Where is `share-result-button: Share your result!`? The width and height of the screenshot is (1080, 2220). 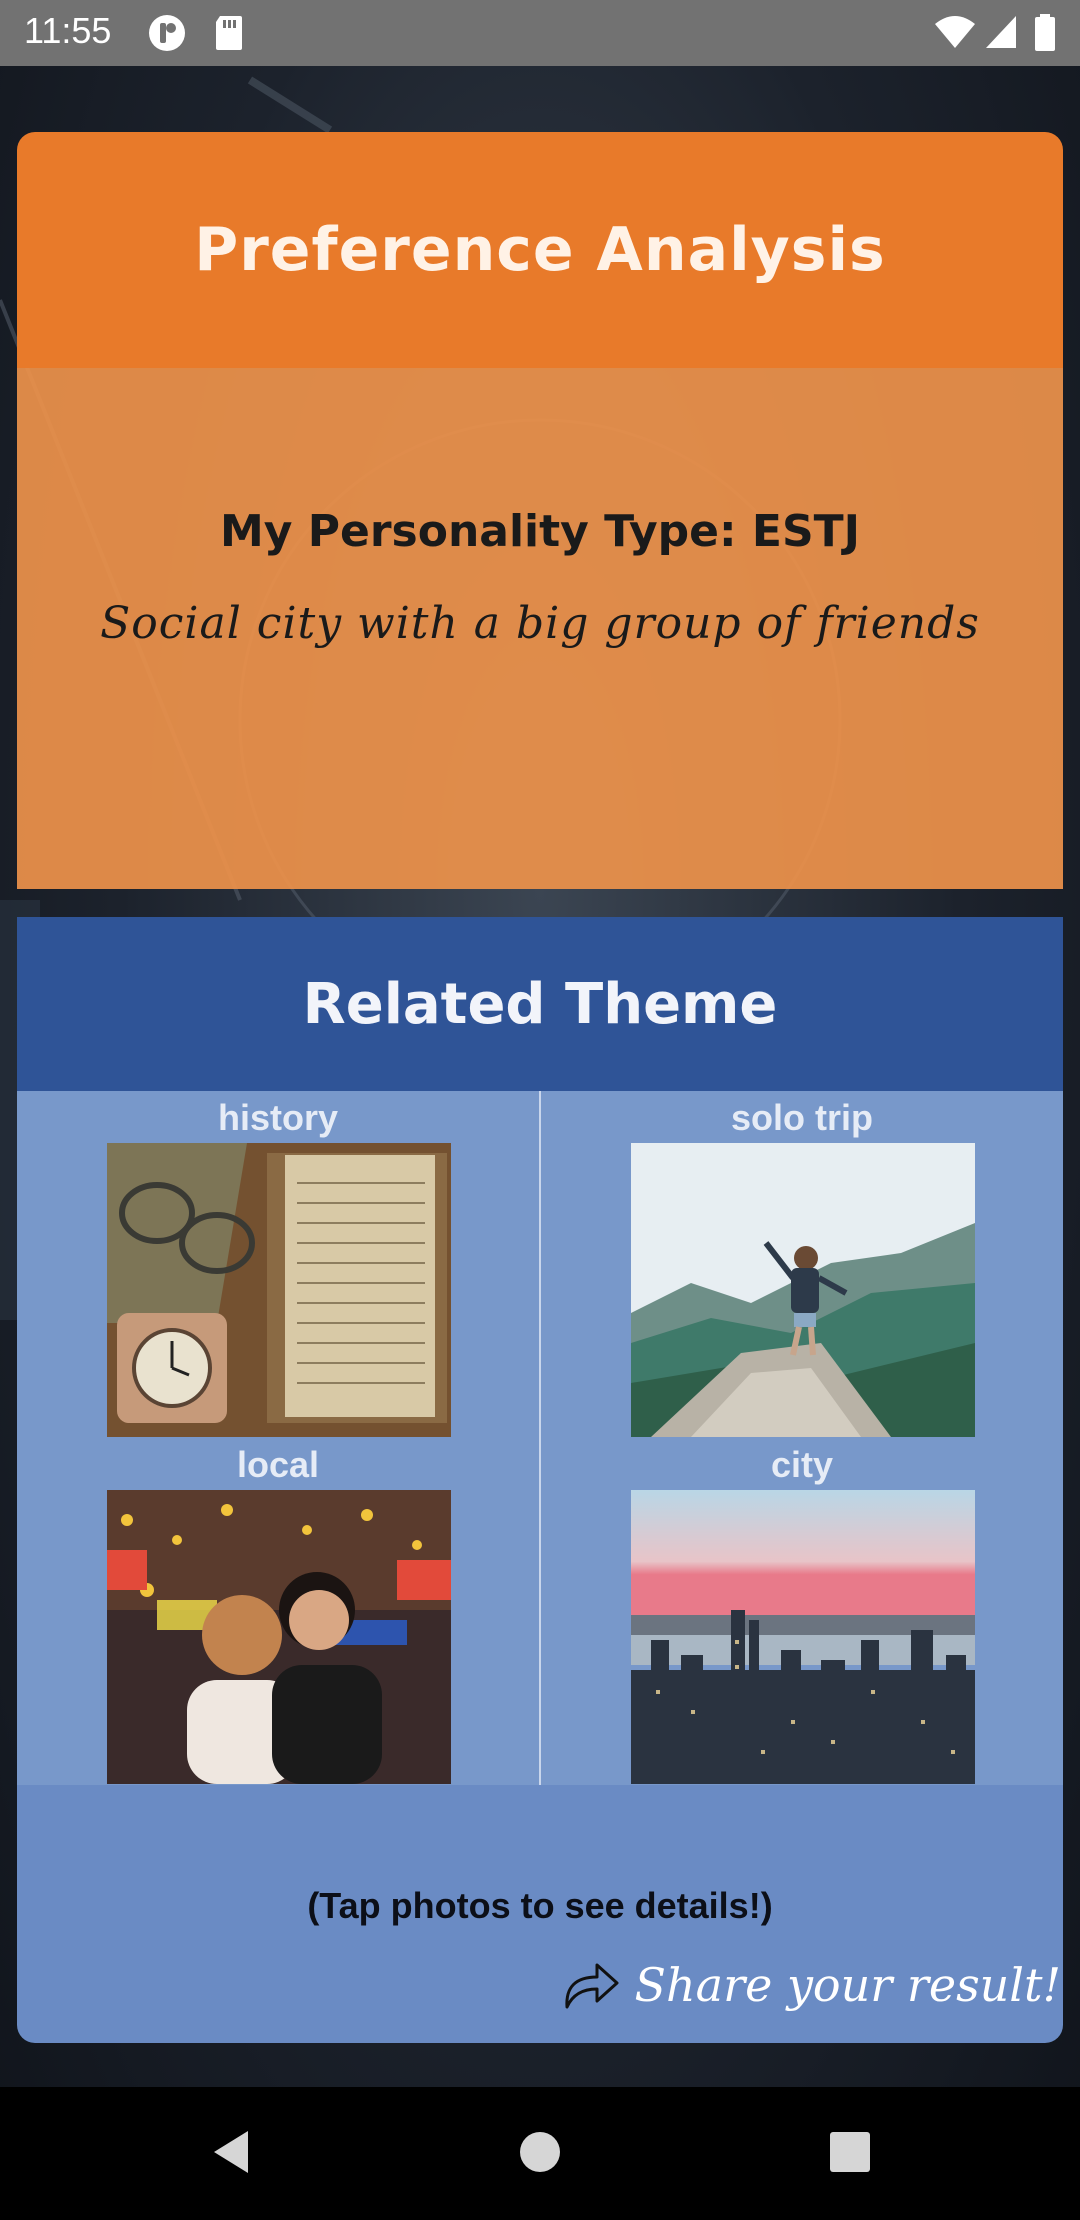
share-result-button: Share your result! is located at coordinates (811, 1985).